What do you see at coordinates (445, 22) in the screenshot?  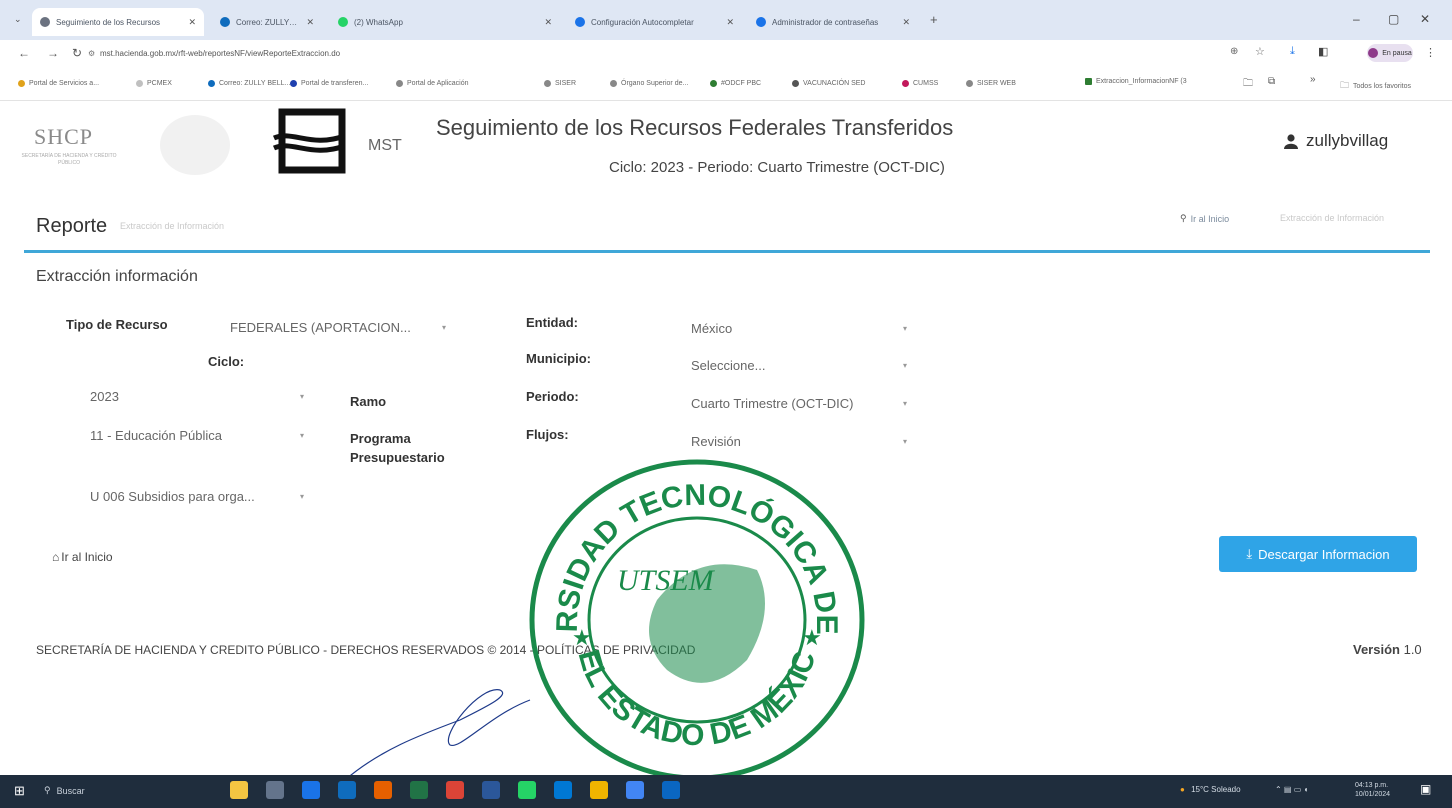 I see `browser-tab: (2) WhatsApp ✕` at bounding box center [445, 22].